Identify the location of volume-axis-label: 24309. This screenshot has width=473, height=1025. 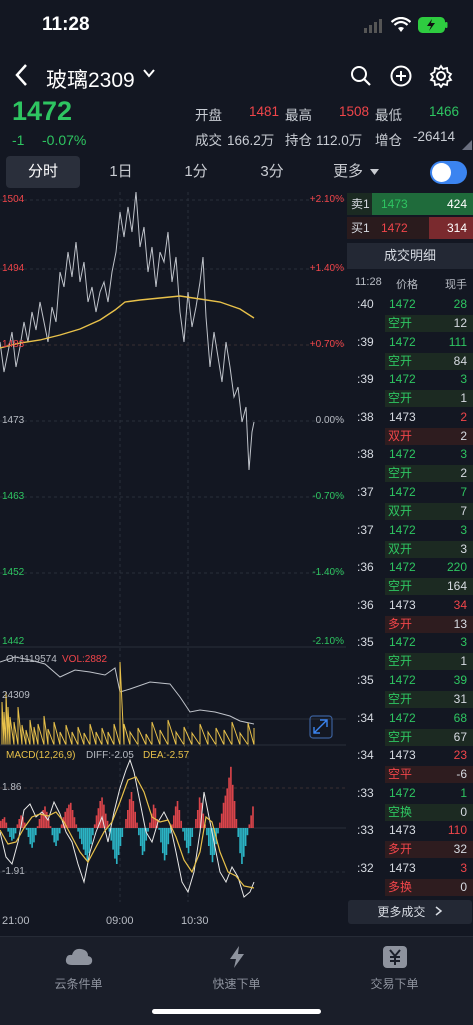
(16, 695).